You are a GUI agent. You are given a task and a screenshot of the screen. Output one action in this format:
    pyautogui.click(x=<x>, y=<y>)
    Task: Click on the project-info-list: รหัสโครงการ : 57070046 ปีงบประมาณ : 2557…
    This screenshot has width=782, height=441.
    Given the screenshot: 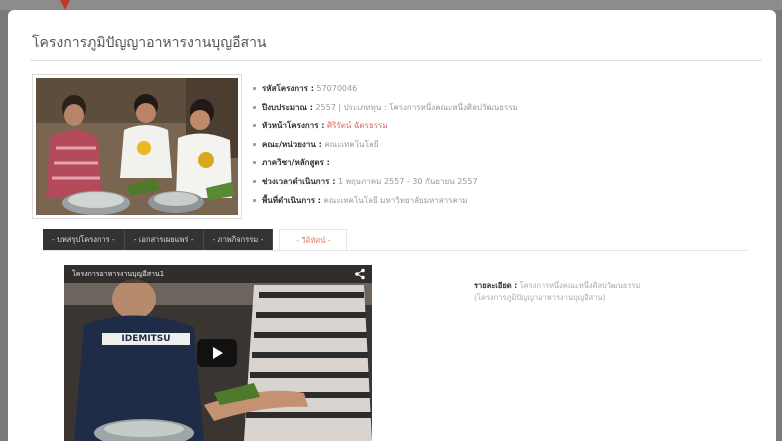 What is the action you would take?
    pyautogui.click(x=385, y=145)
    